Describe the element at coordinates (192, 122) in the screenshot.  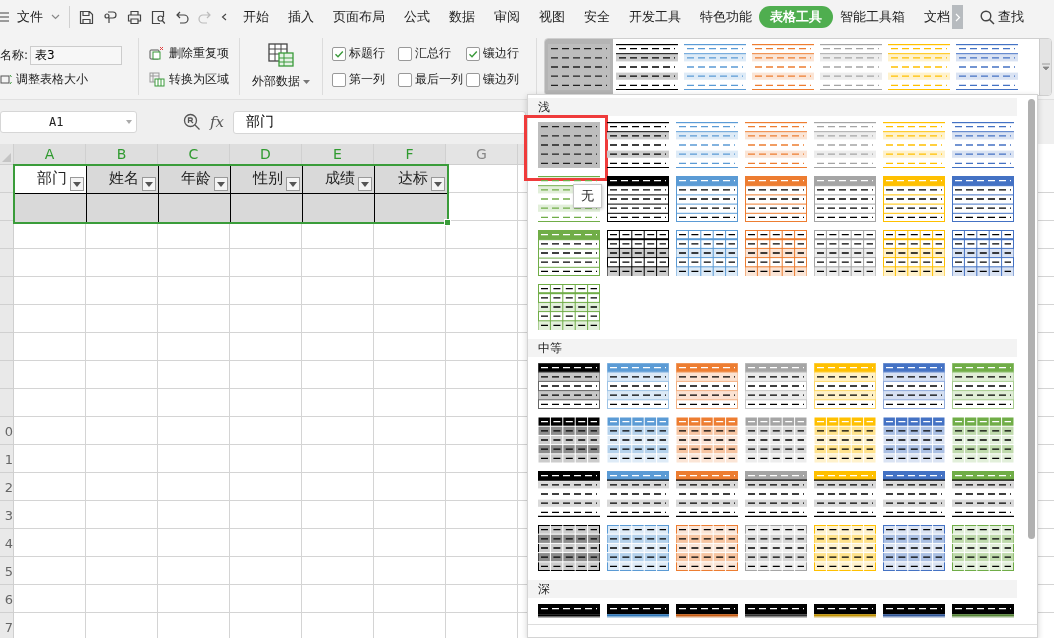
I see `zoom-icon` at that location.